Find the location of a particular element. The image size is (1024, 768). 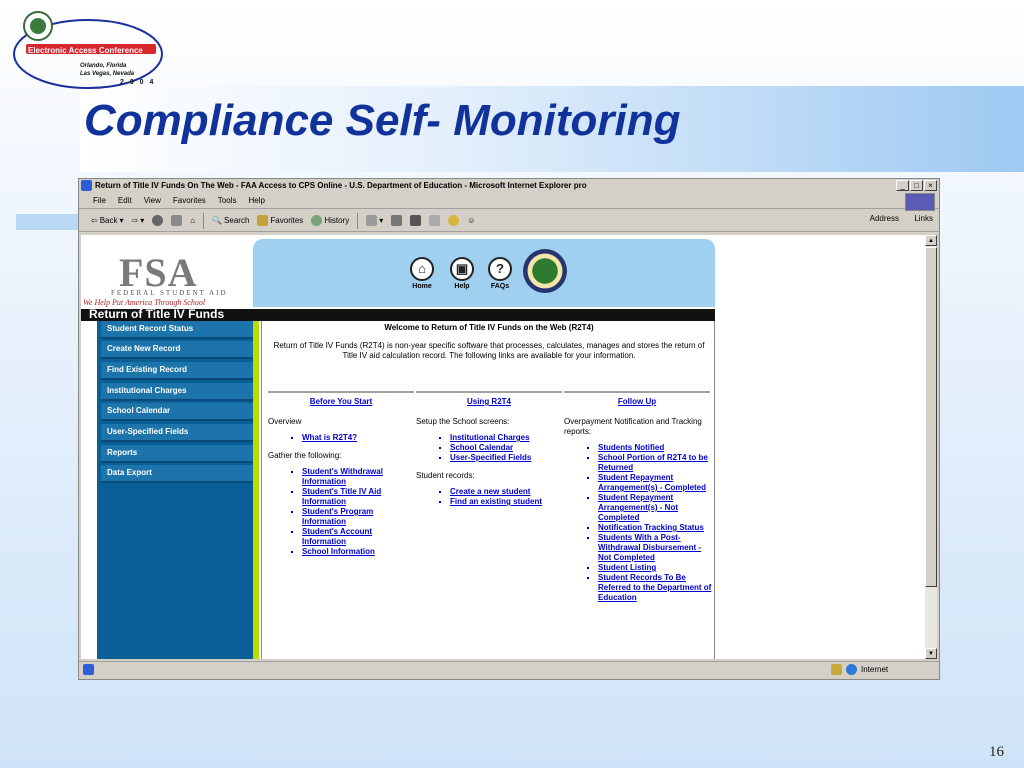

link-user-specified-fields: User-Specified Fields is located at coordinates (507, 458).